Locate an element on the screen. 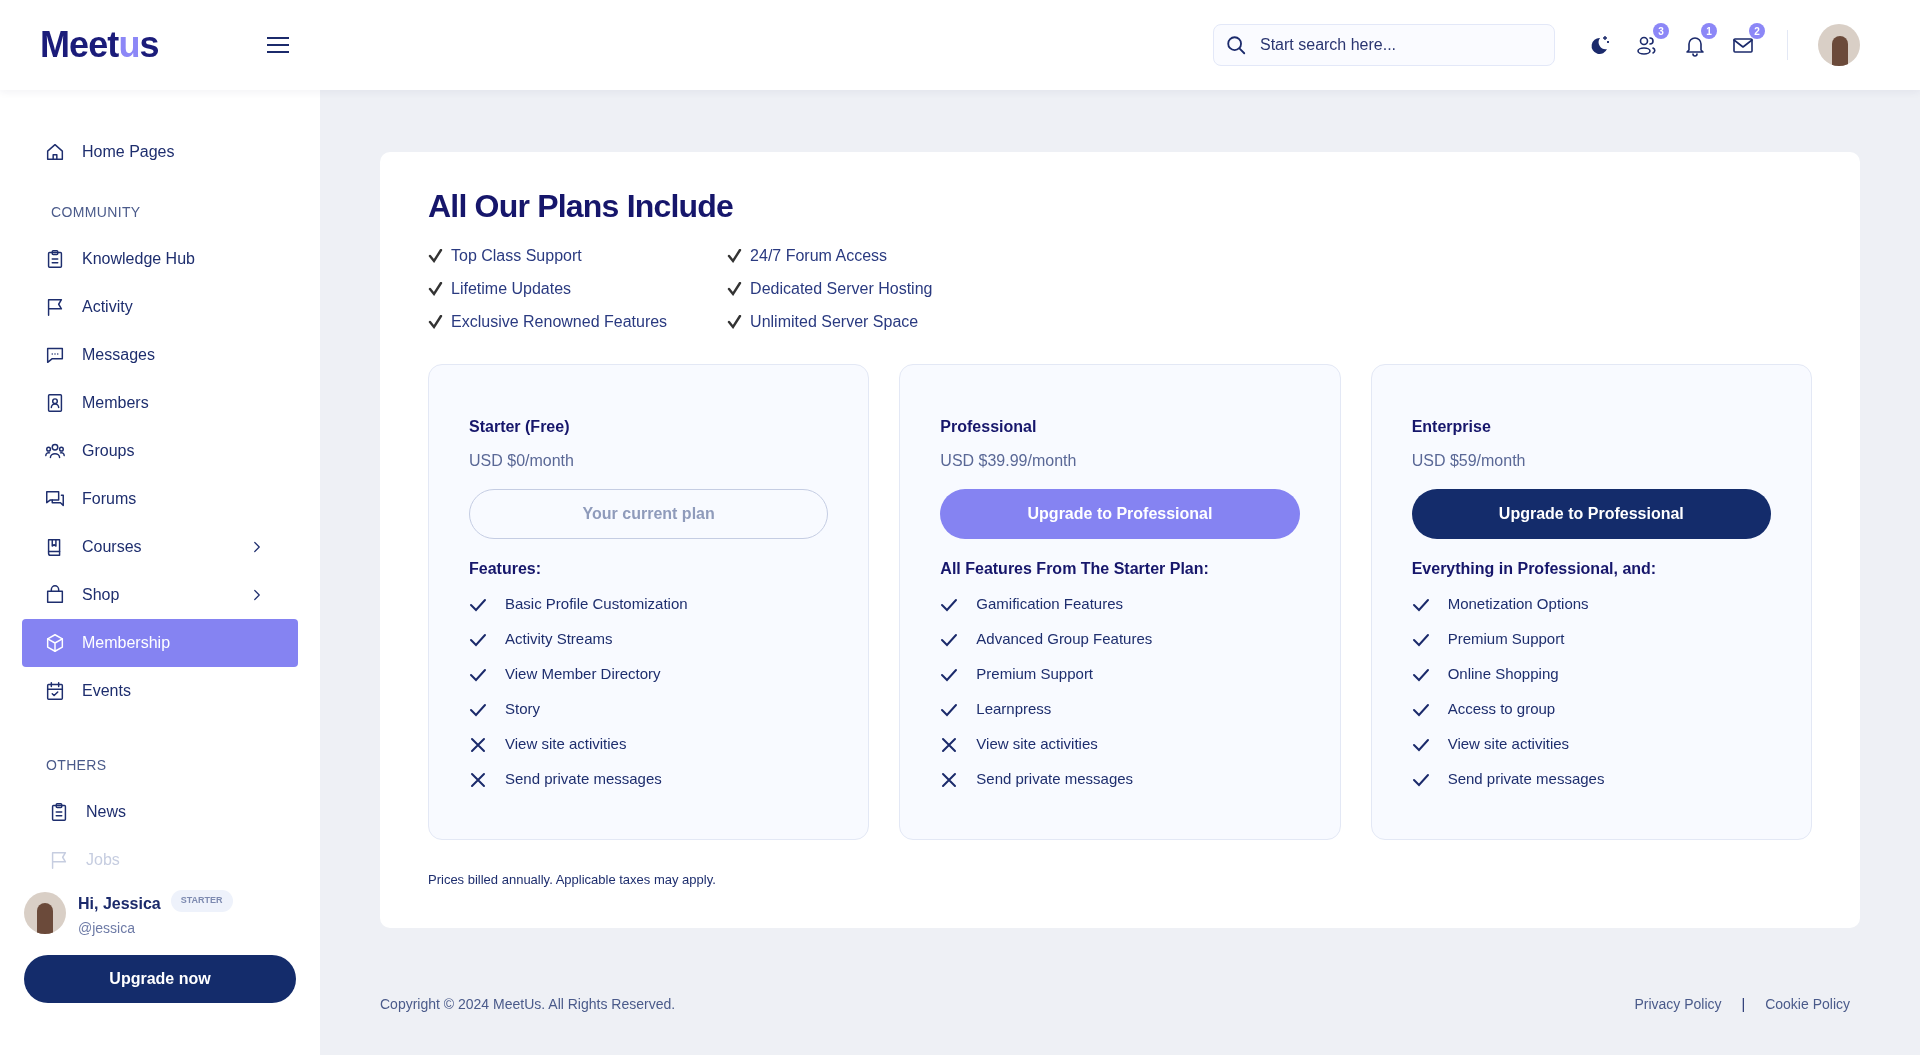 The image size is (1920, 1055). footer-link: Privacy Policy is located at coordinates (1678, 1004).